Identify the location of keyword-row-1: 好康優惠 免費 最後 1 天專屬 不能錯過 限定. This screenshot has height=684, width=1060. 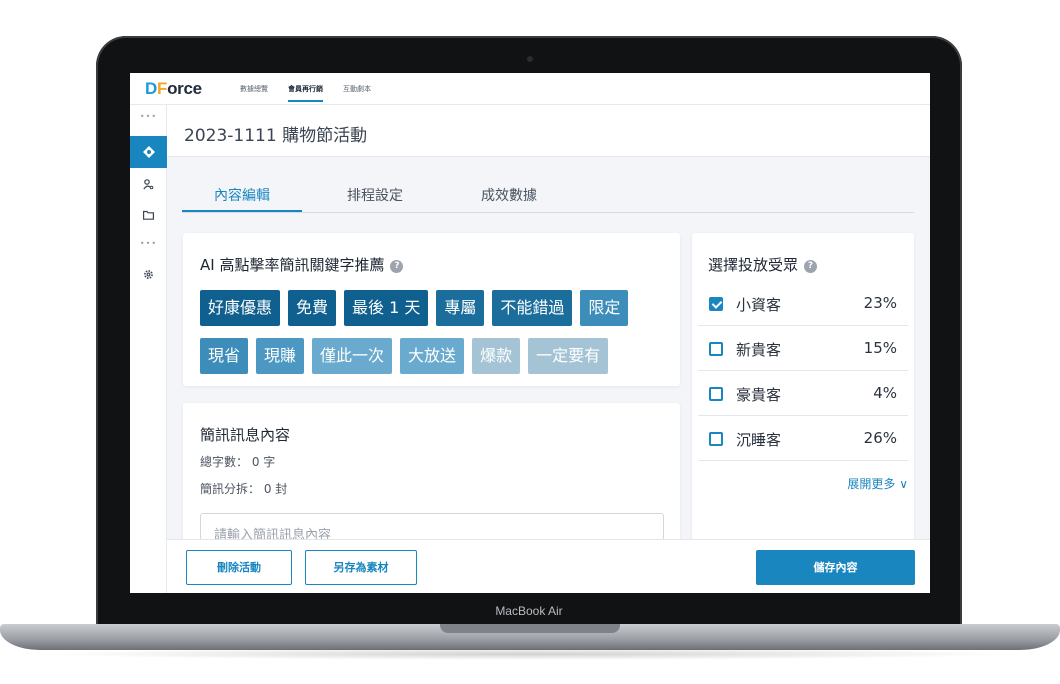
(414, 308).